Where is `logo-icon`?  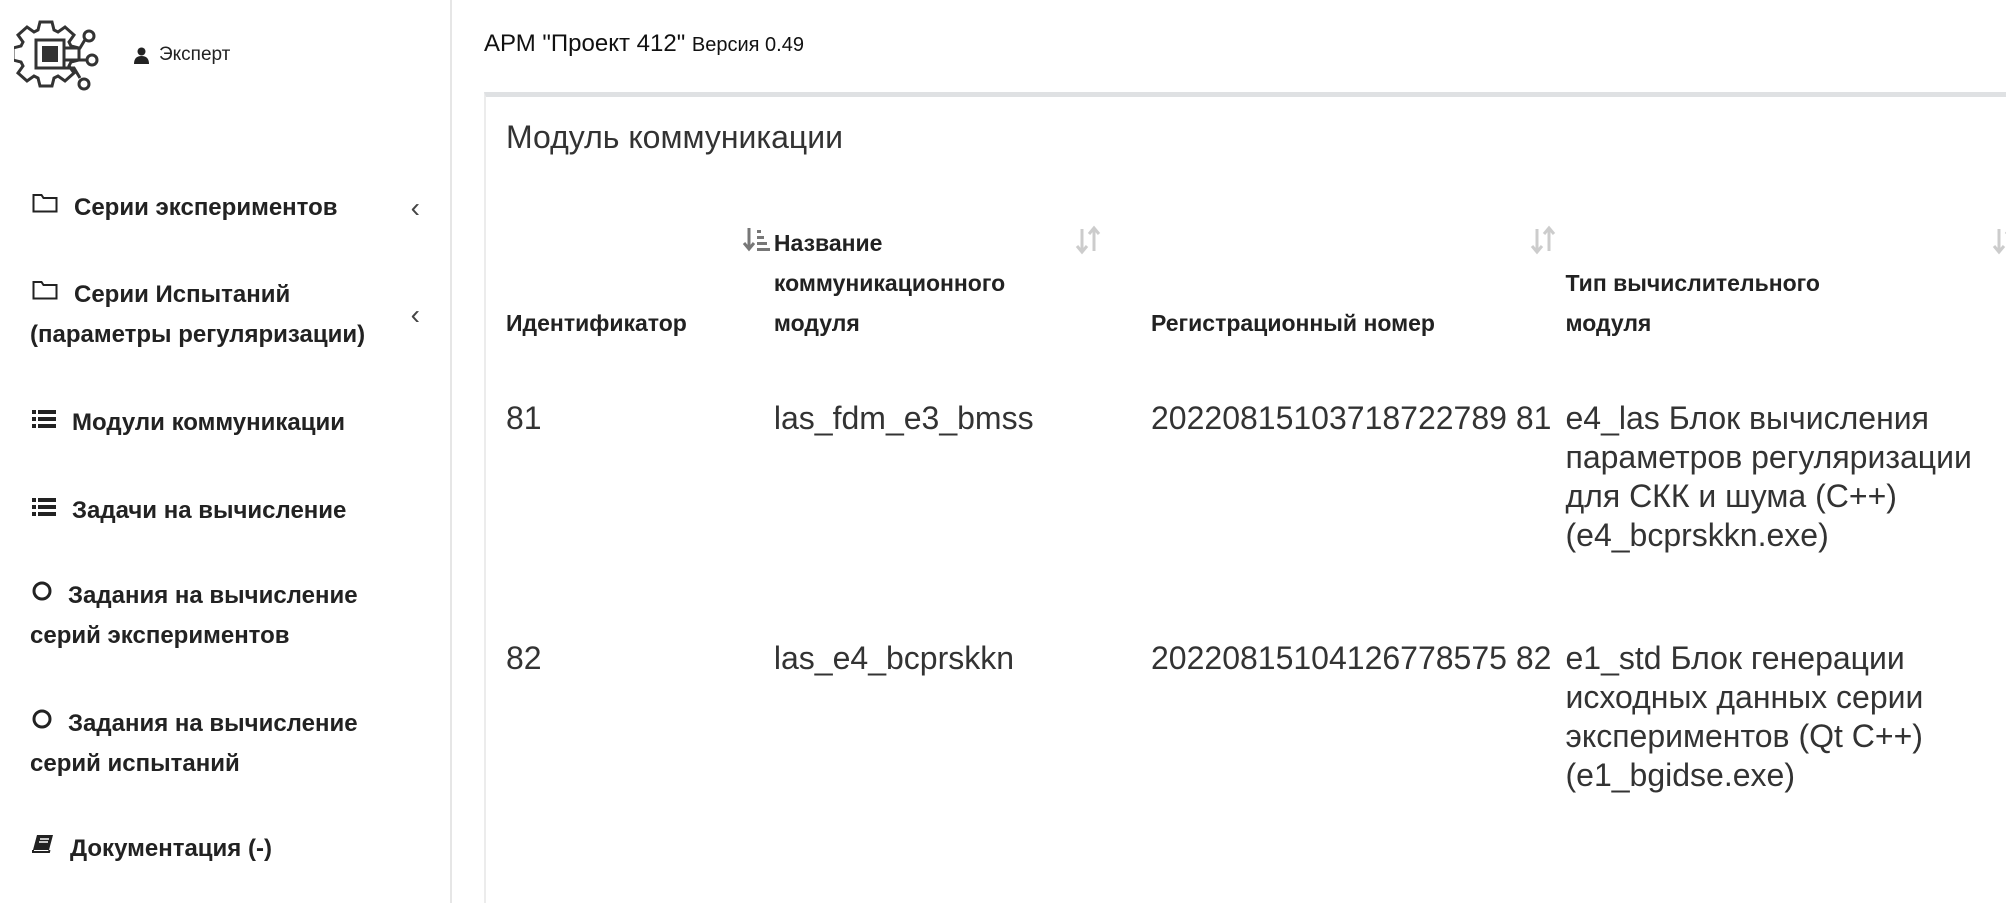 logo-icon is located at coordinates (57, 60).